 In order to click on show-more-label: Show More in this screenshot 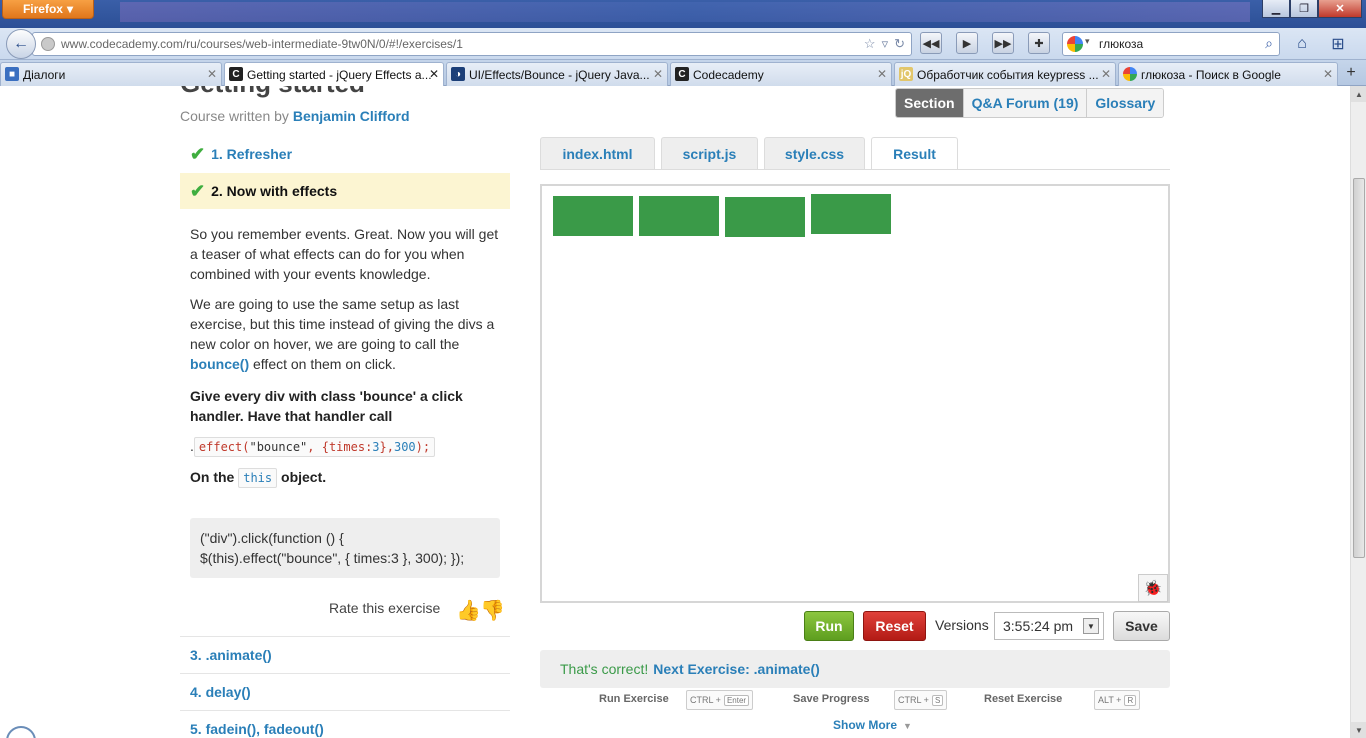, I will do `click(865, 725)`.